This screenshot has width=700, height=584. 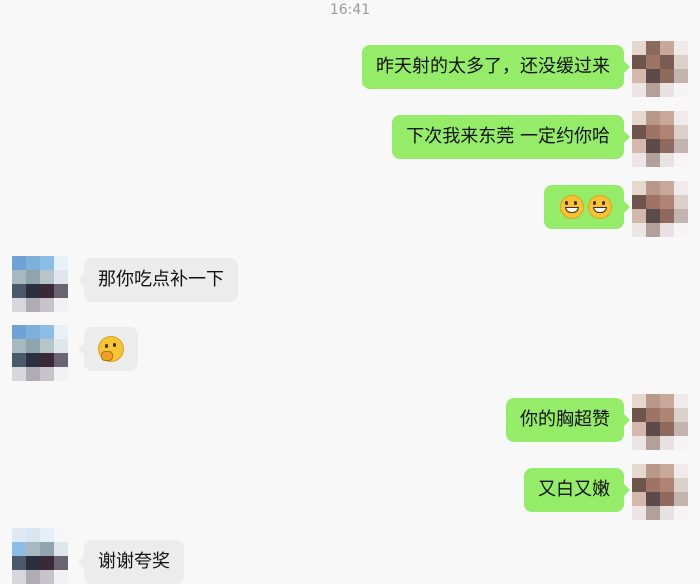 I want to click on message-row-outgoing: 下次我来东莞 一定约你哈, so click(x=350, y=139).